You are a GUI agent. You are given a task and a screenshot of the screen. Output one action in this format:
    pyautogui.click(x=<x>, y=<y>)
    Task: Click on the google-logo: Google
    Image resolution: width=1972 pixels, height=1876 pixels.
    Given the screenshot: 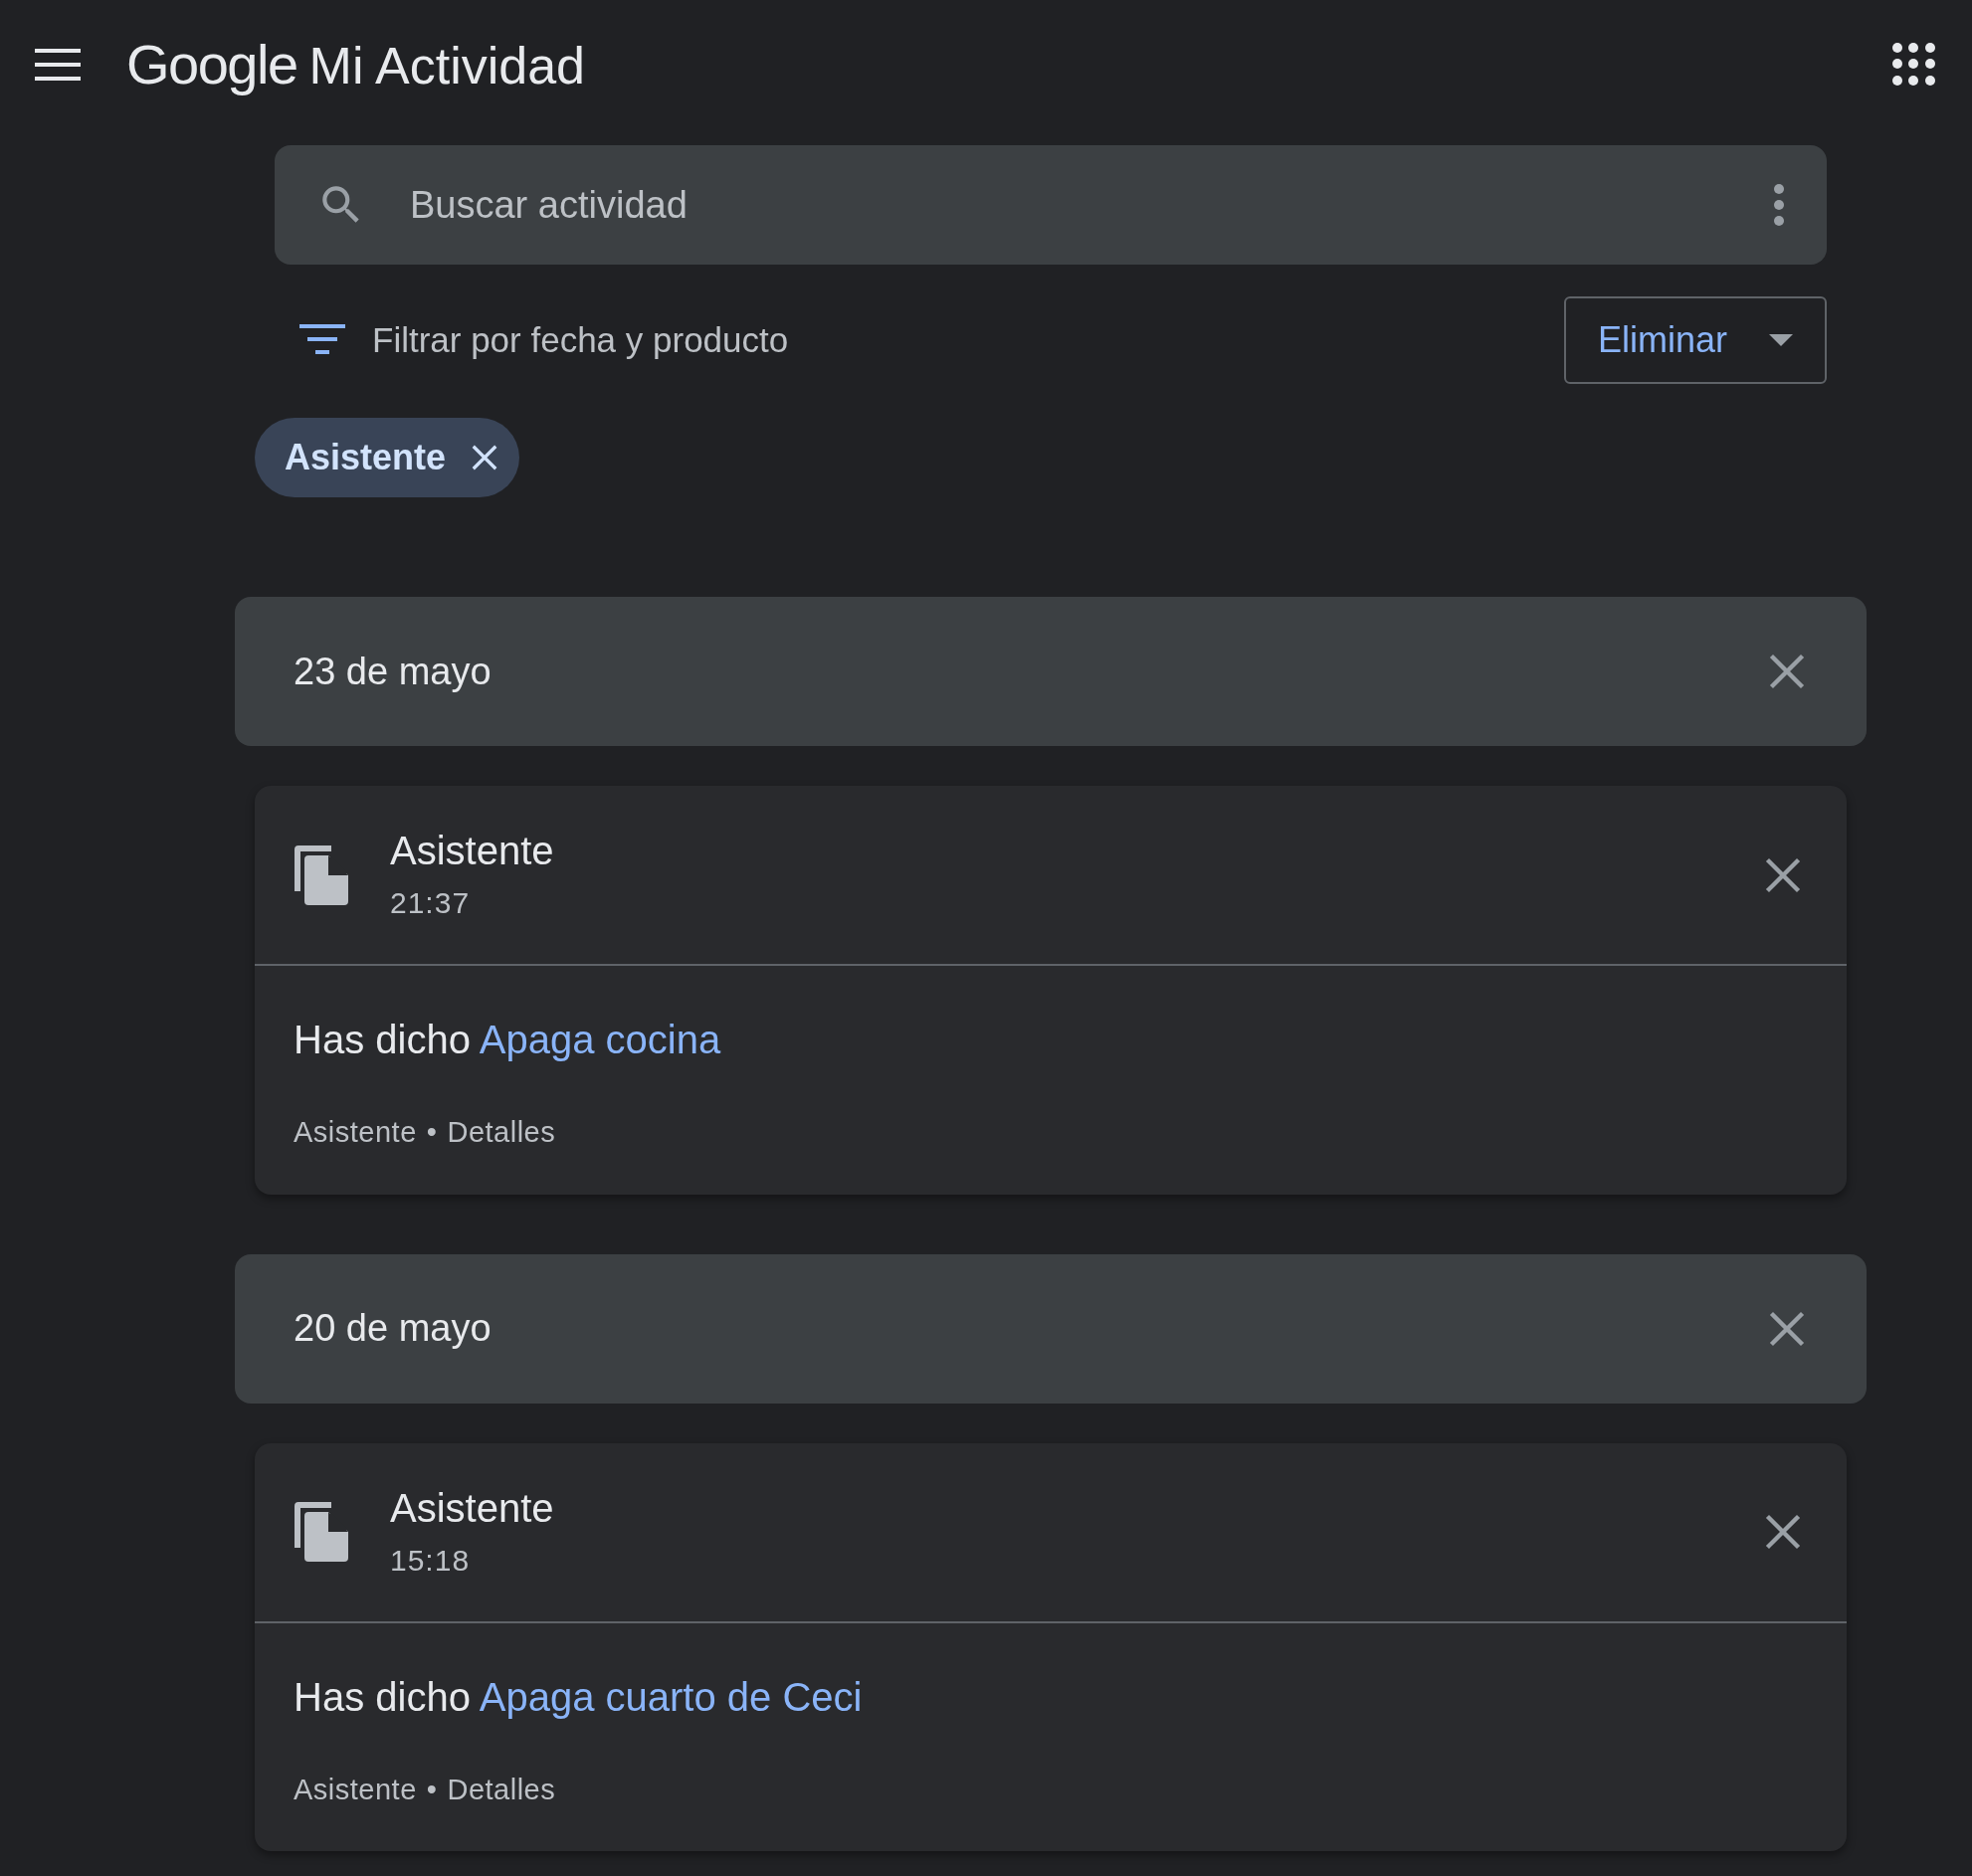 What is the action you would take?
    pyautogui.click(x=211, y=64)
    